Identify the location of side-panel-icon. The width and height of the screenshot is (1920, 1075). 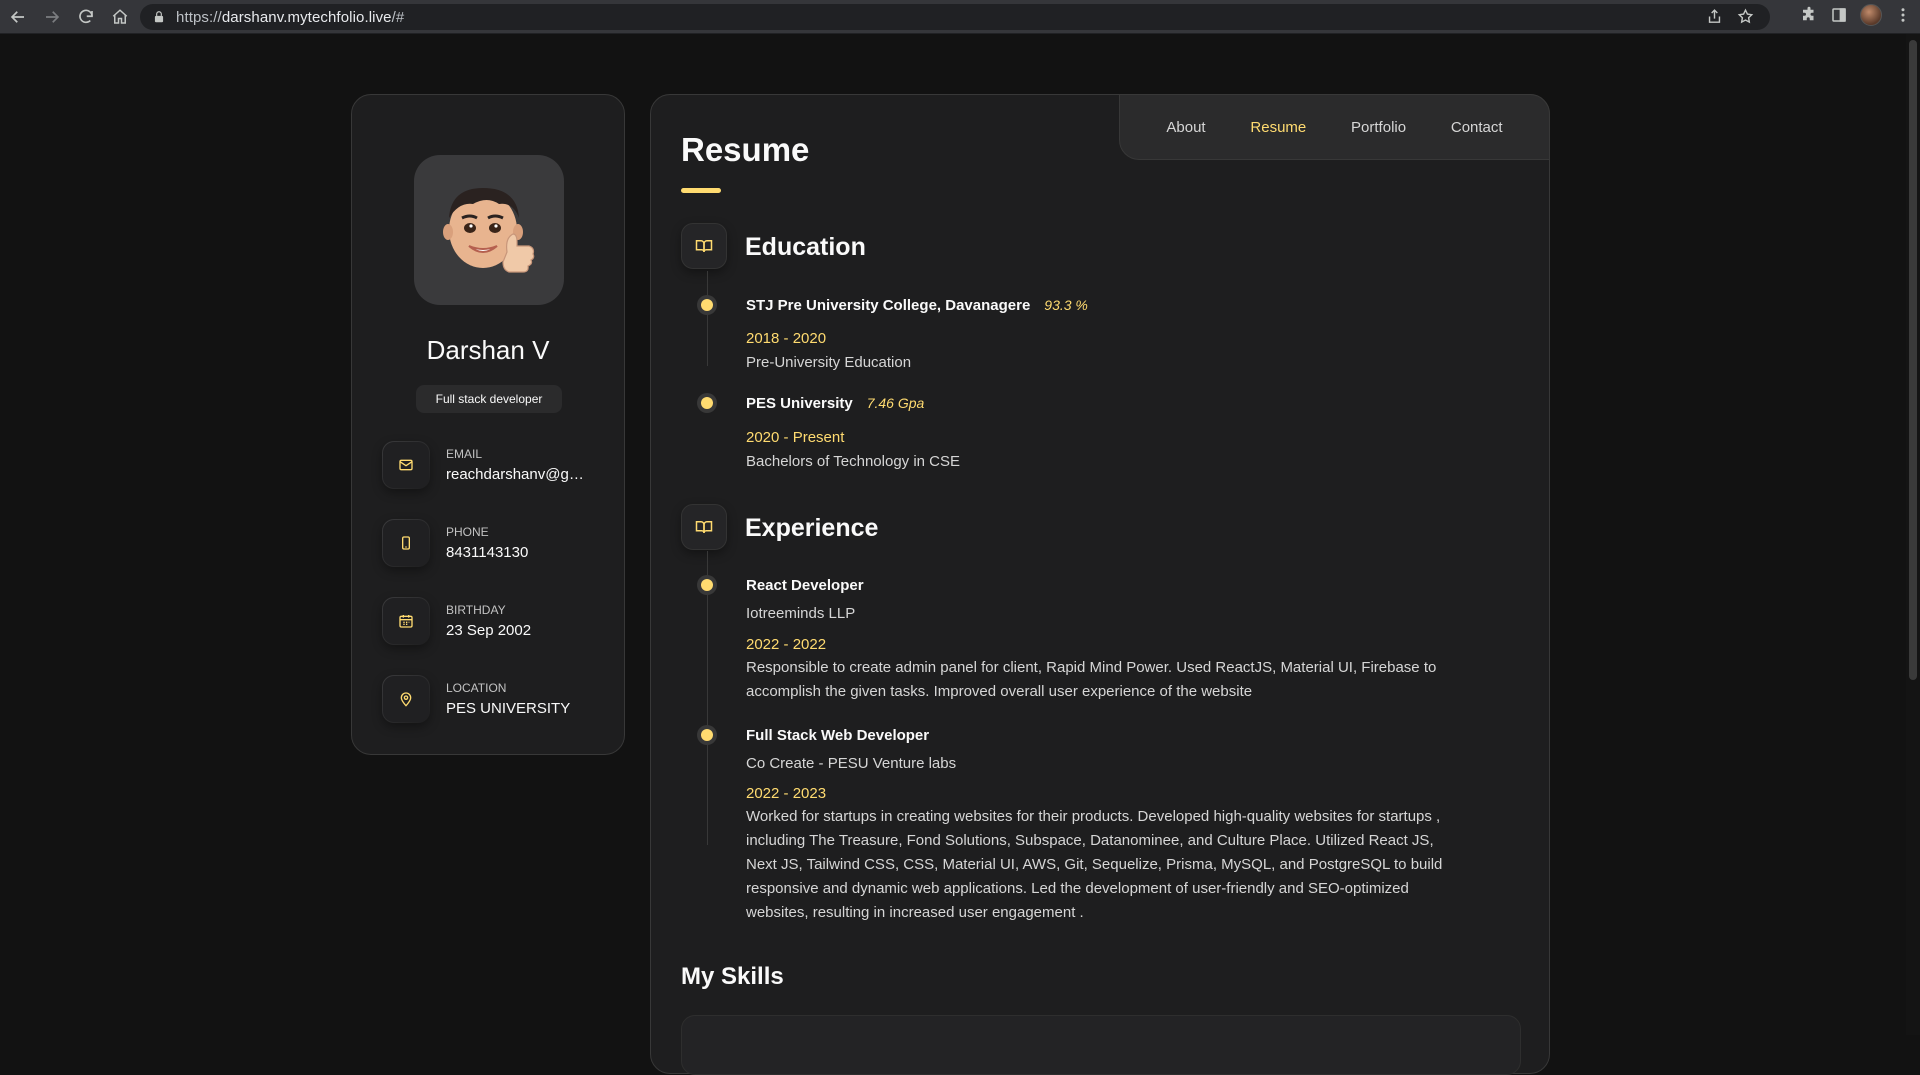
(1839, 15).